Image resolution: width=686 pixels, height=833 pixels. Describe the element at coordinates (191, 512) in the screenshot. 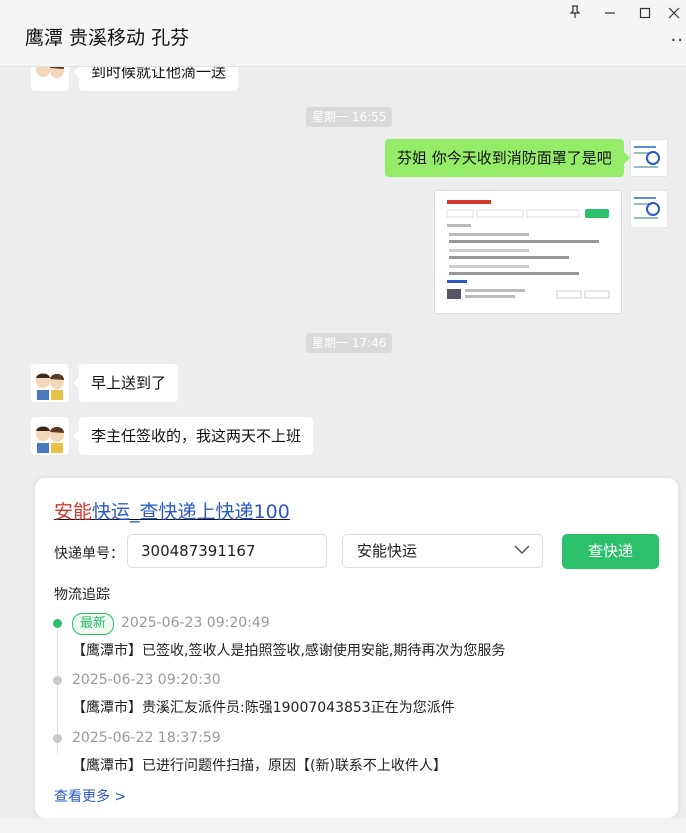

I see `title-rest: 快运_查快递上快递100` at that location.